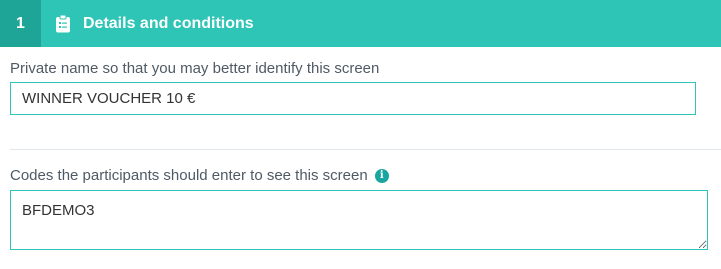 Image resolution: width=721 pixels, height=269 pixels. Describe the element at coordinates (353, 98) in the screenshot. I see `private-name-input` at that location.